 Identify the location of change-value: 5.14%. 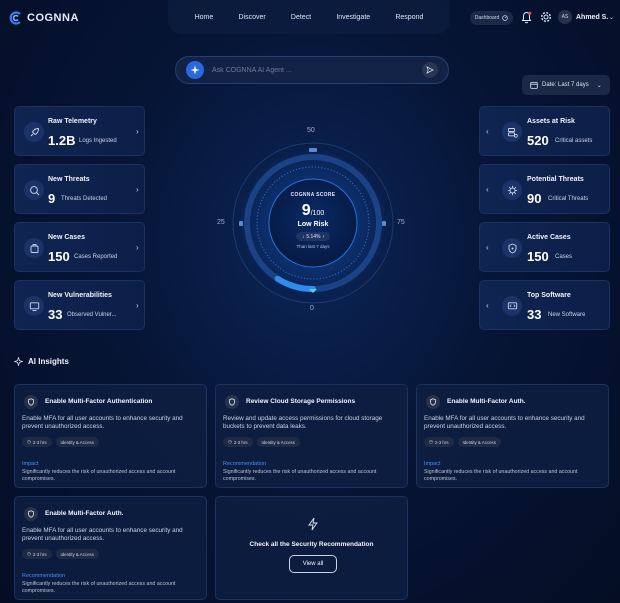
(313, 236).